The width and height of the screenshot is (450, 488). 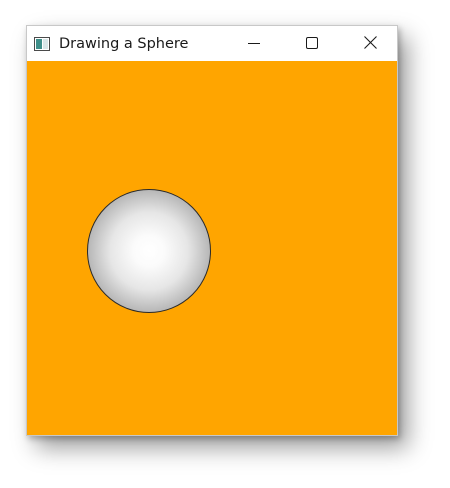 I want to click on maximize-button, so click(x=312, y=43).